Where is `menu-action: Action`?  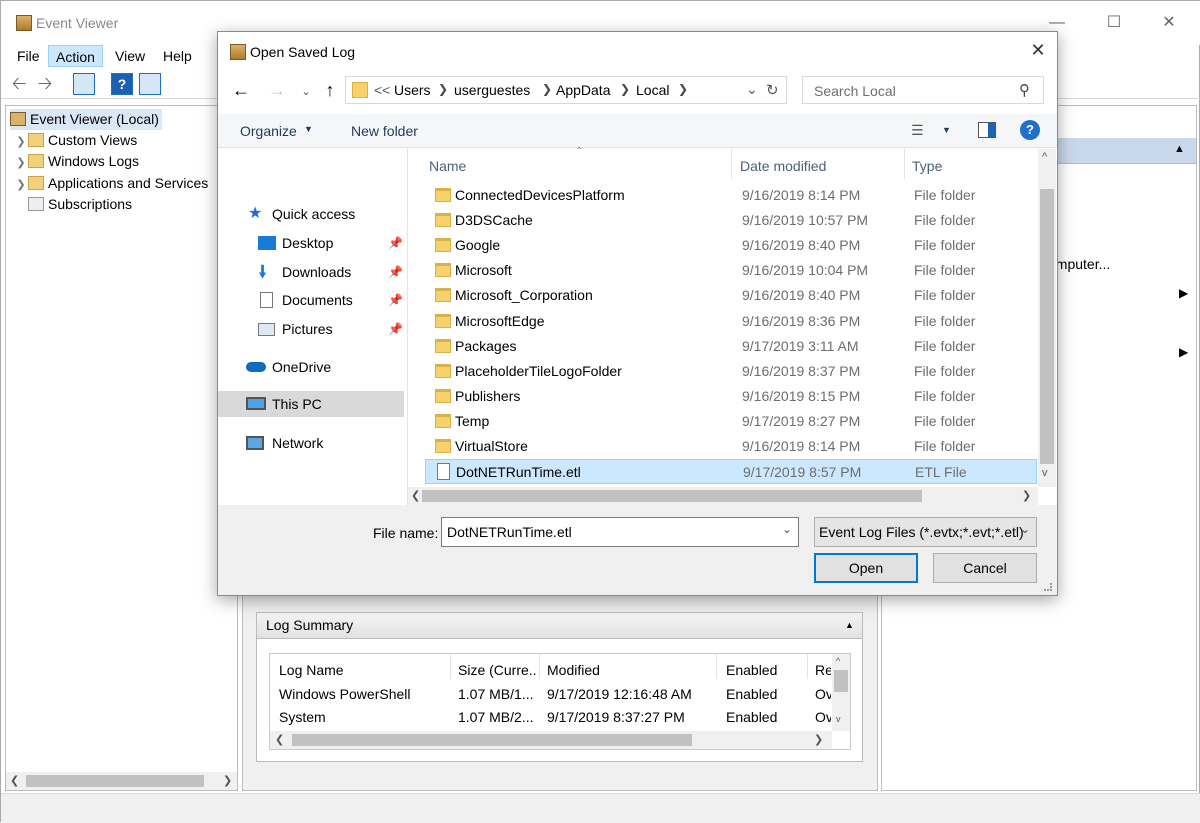
menu-action: Action is located at coordinates (75, 56).